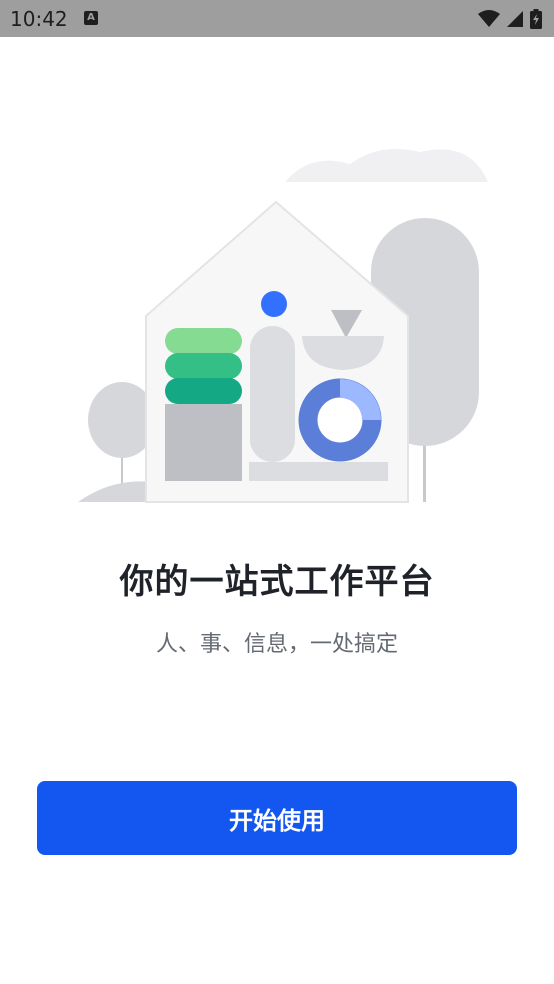 Image resolution: width=554 pixels, height=984 pixels. Describe the element at coordinates (39, 19) in the screenshot. I see `status-time: 10:42` at that location.